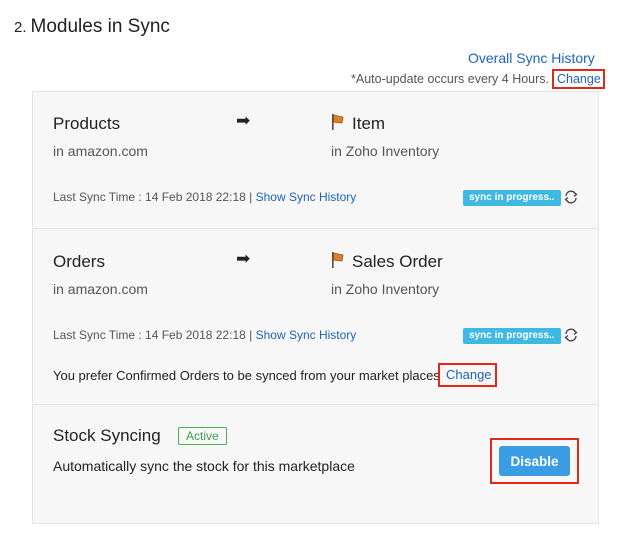 This screenshot has width=639, height=549. I want to click on section-title: 2. Modules in Sync, so click(92, 27).